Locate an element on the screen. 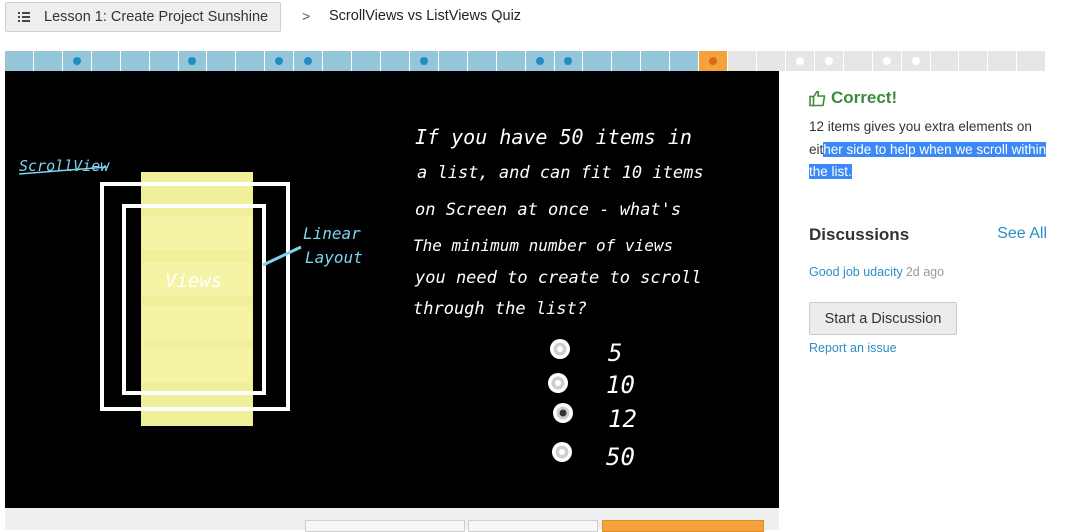 The height and width of the screenshot is (532, 1083). start-discussion-button: Start a Discussion is located at coordinates (883, 318).